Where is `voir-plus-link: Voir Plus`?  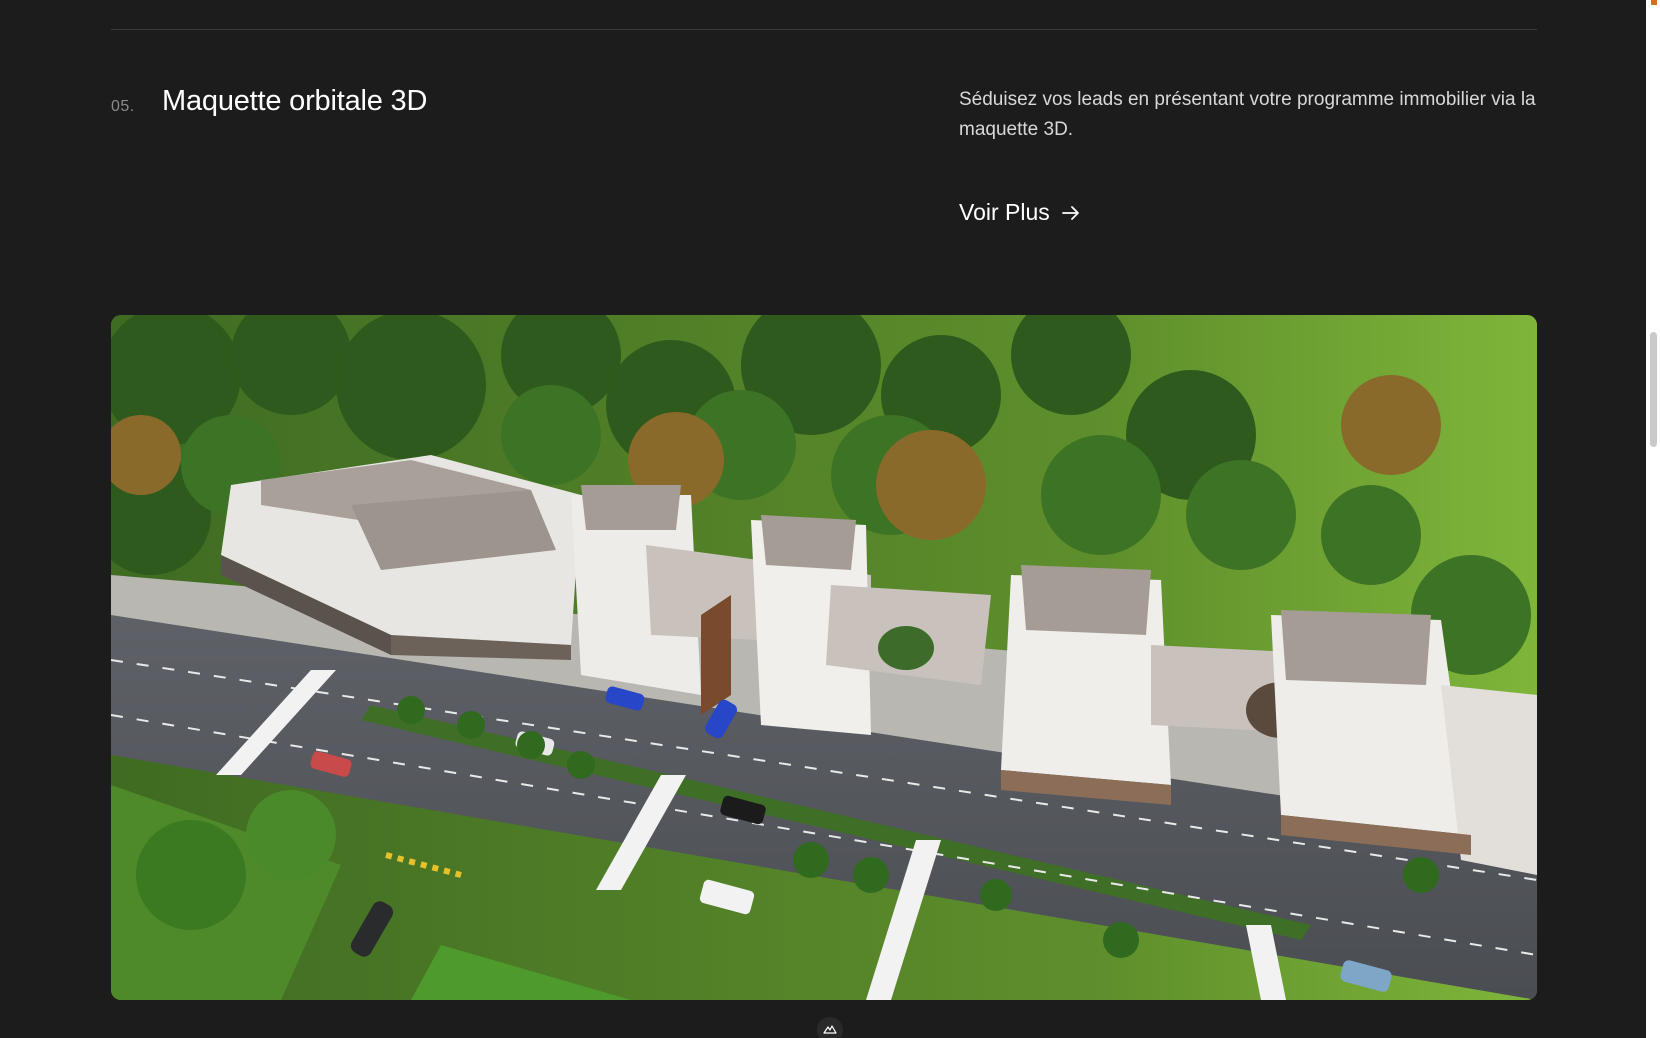
voir-plus-link: Voir Plus is located at coordinates (1019, 212).